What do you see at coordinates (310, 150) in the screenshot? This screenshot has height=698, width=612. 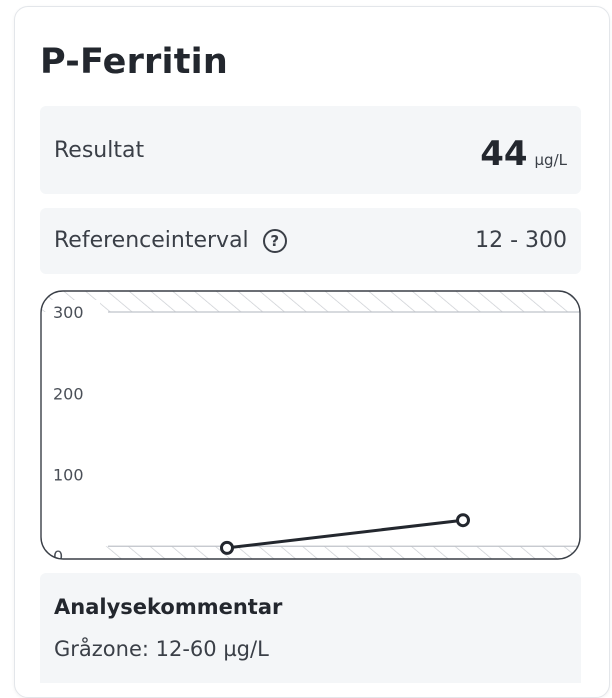 I see `result-row: Resultat 44 µg/L` at bounding box center [310, 150].